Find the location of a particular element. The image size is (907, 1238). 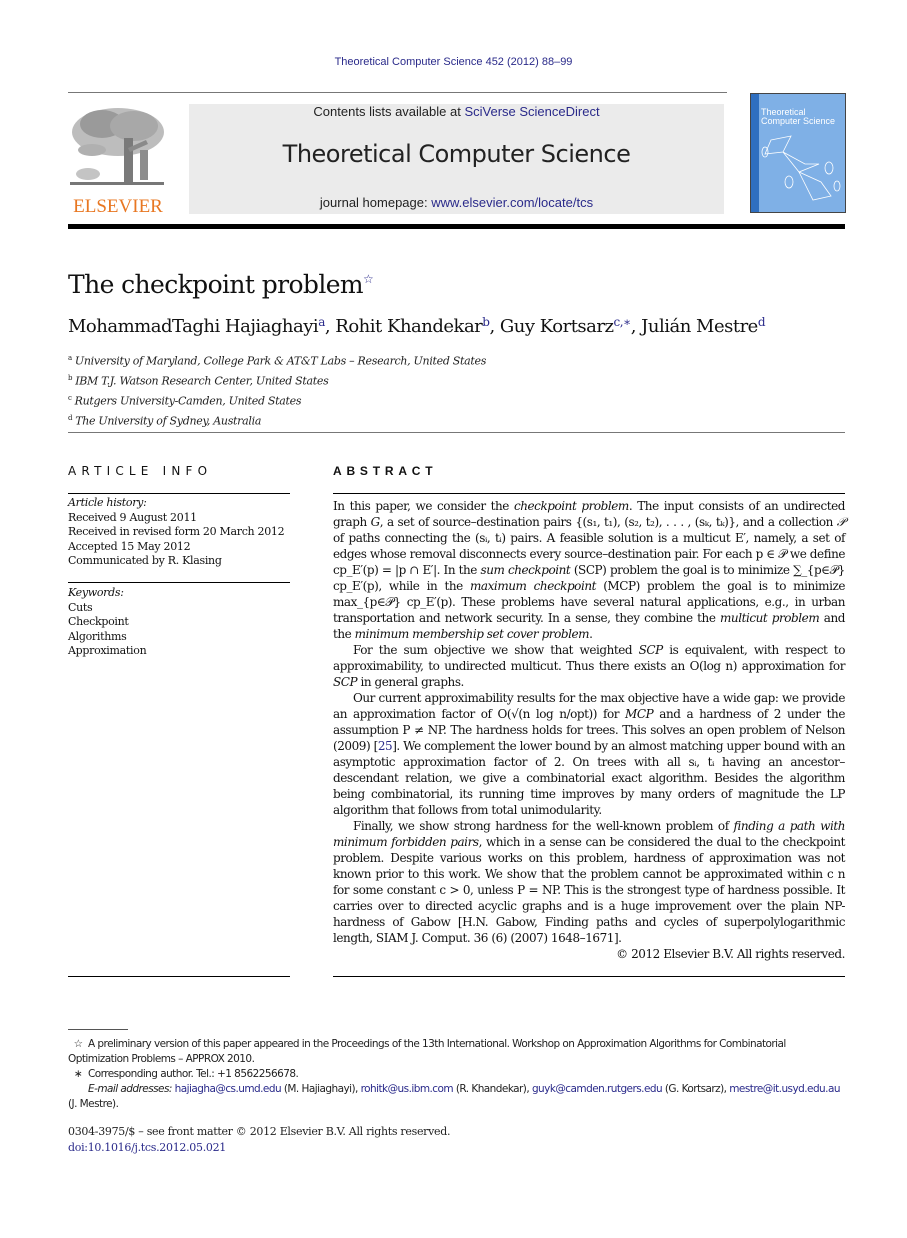

title-footnote-star-icon: ☆ is located at coordinates (368, 279).